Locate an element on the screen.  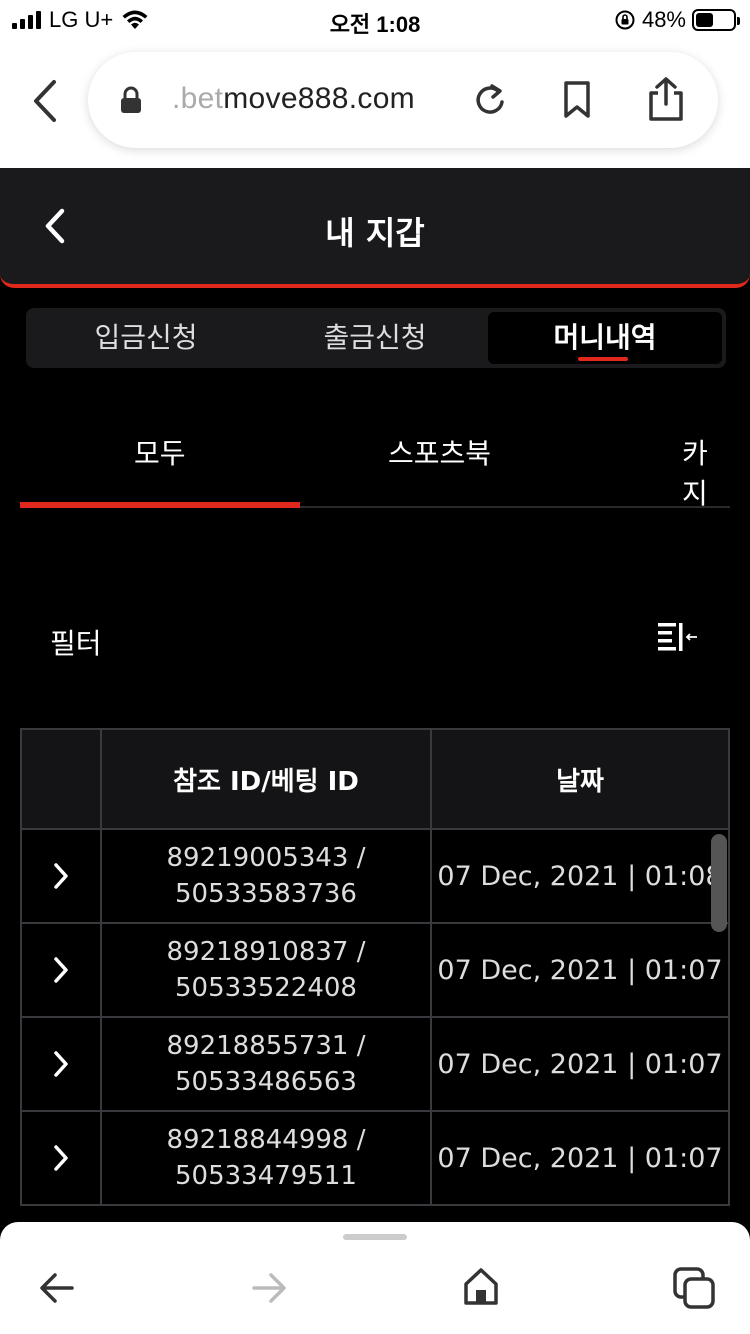
filter-list-icon is located at coordinates (678, 638).